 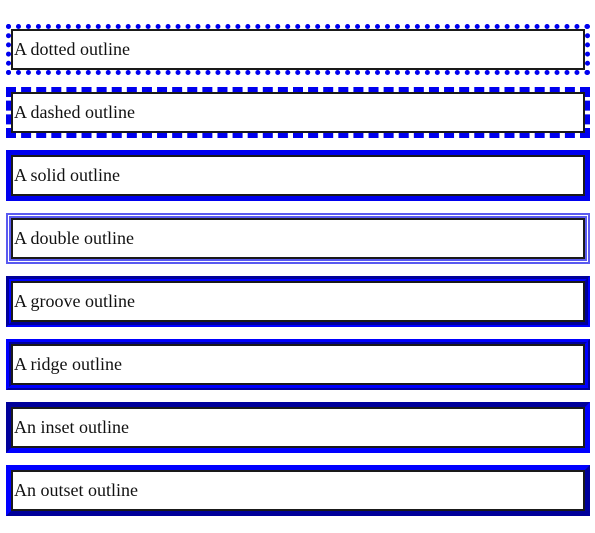 What do you see at coordinates (74, 301) in the screenshot?
I see `box-label: A groove outline` at bounding box center [74, 301].